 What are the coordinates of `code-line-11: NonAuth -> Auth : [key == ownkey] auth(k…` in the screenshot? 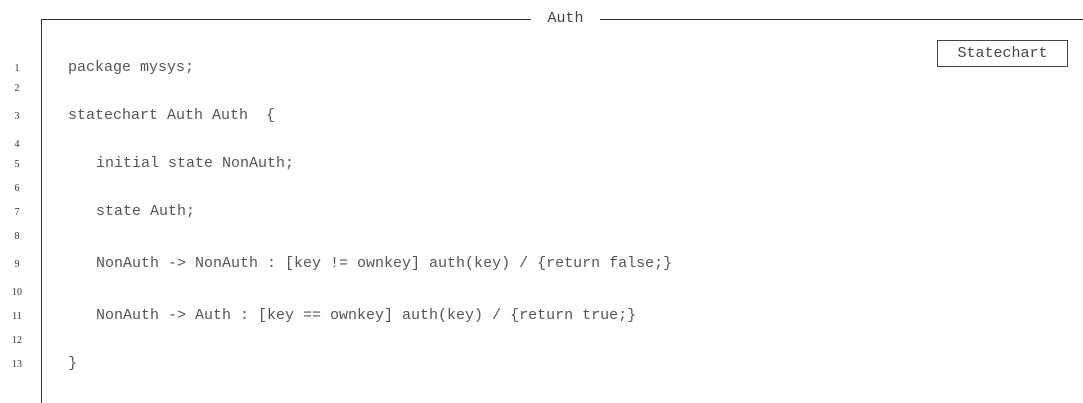 It's located at (366, 315).